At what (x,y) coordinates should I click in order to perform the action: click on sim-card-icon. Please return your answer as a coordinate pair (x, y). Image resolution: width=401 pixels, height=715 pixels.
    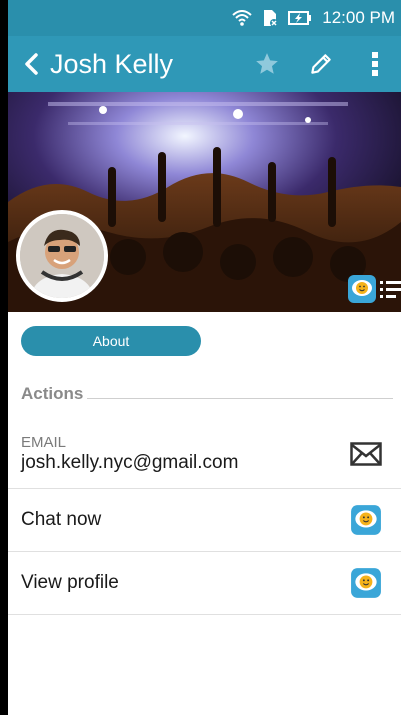
    Looking at the image, I should click on (270, 18).